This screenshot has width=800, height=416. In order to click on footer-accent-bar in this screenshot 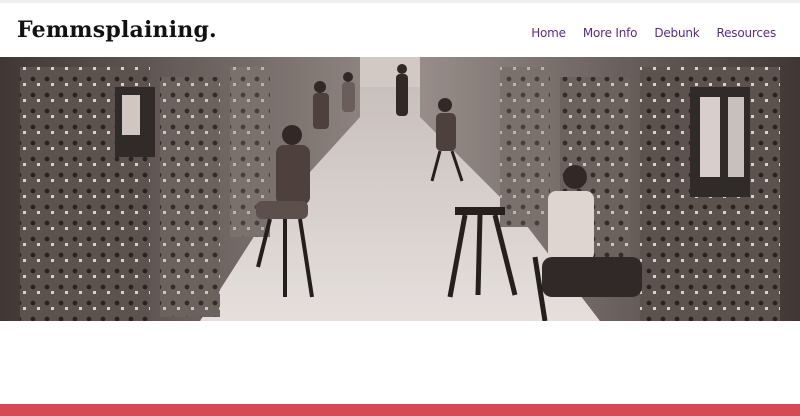, I will do `click(400, 410)`.